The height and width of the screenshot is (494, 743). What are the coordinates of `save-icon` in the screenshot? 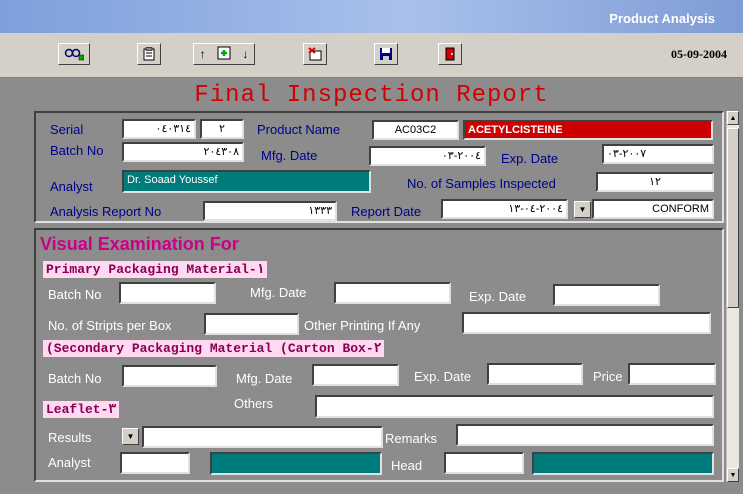 It's located at (386, 54).